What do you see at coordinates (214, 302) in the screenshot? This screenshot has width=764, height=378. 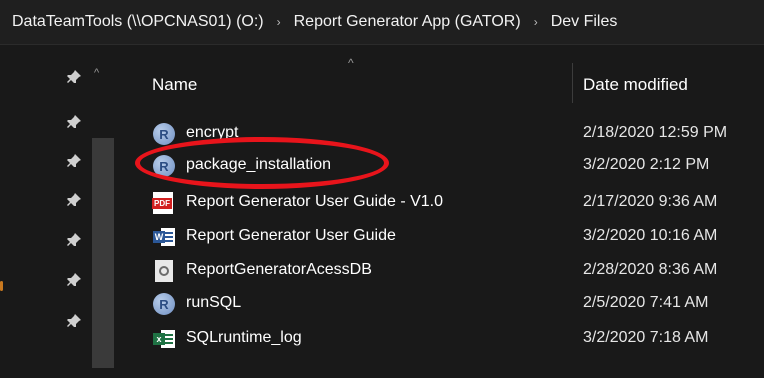 I see `file-name: runSQL` at bounding box center [214, 302].